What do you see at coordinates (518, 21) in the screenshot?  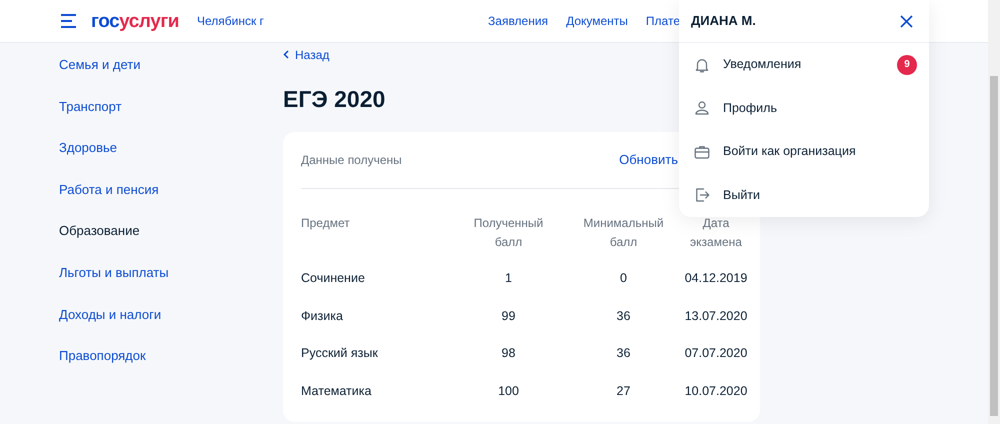 I see `nav-link: Заявления` at bounding box center [518, 21].